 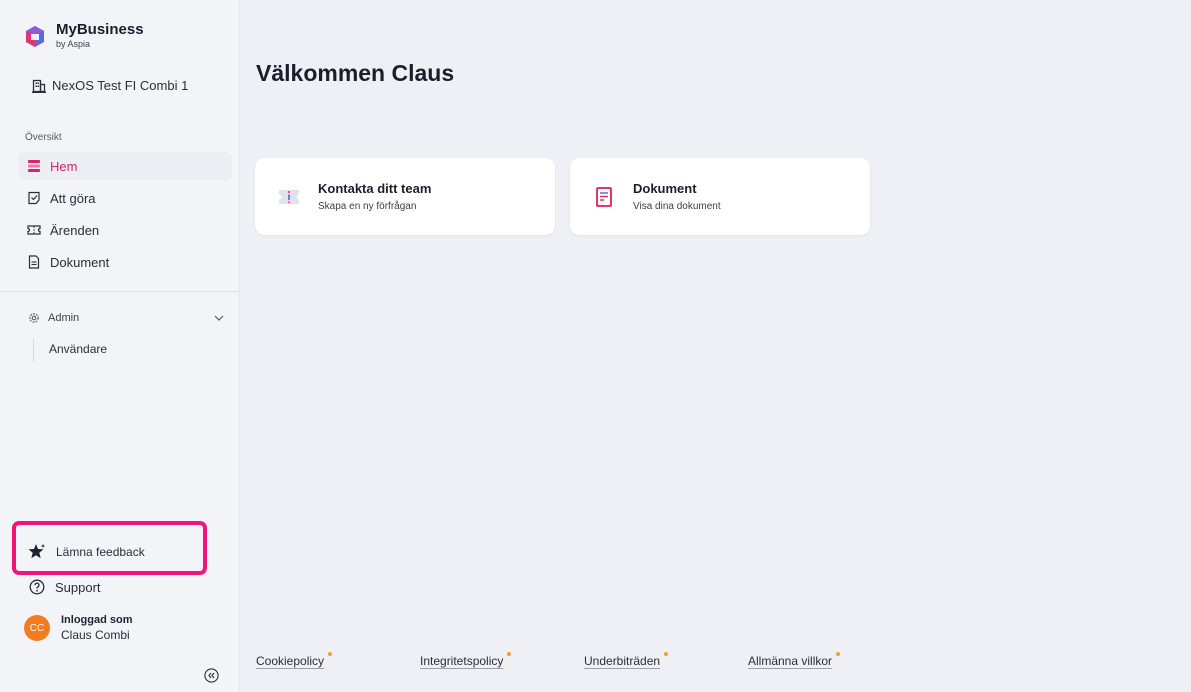 I want to click on gear-icon, so click(x=34, y=318).